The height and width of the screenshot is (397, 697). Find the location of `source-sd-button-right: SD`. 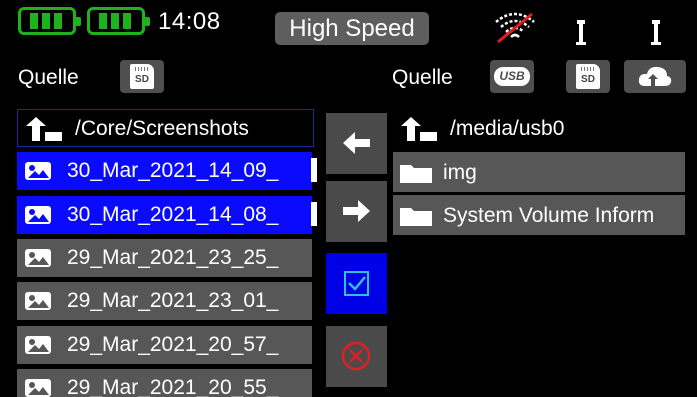

source-sd-button-right: SD is located at coordinates (588, 76).